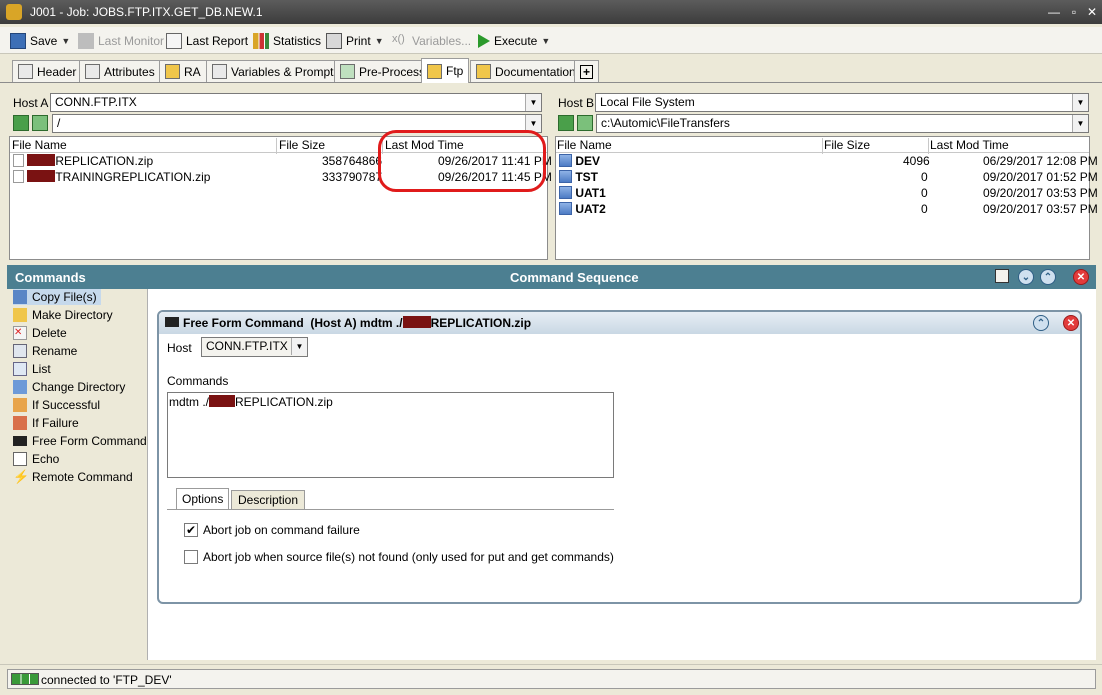 This screenshot has width=1102, height=695. Describe the element at coordinates (827, 209) in the screenshot. I see `table-row: UAT2 0 09/20/2017 03:57 PM` at that location.